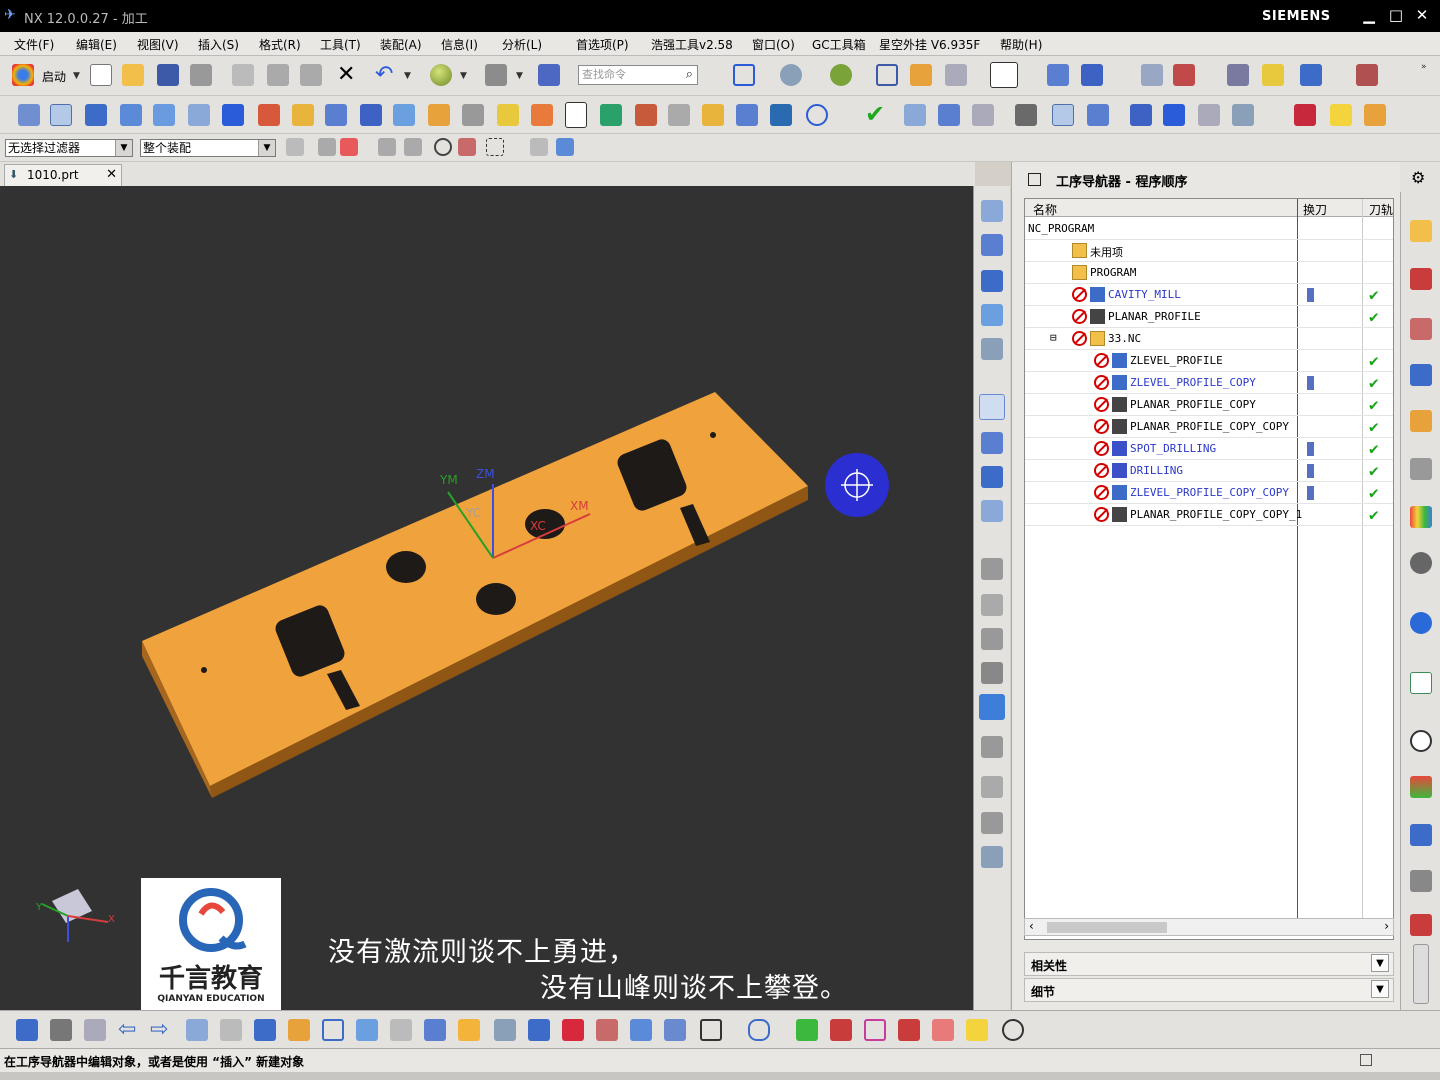 The image size is (1440, 1080). What do you see at coordinates (243, 75) in the screenshot?
I see `cut-icon` at bounding box center [243, 75].